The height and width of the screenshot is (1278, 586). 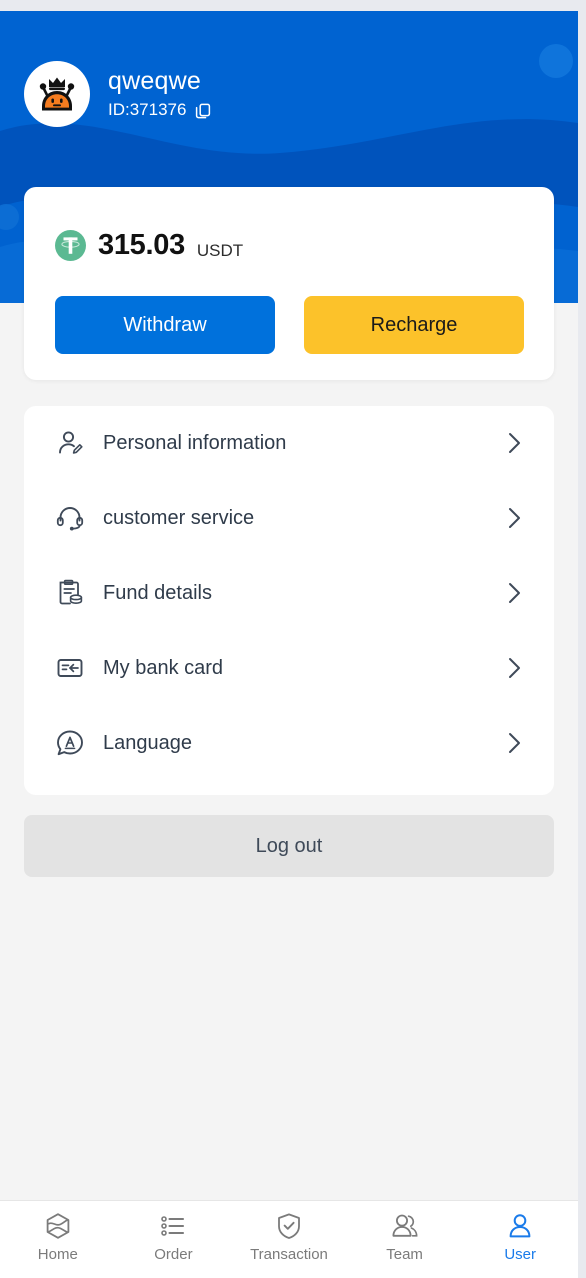 I want to click on nav-item-home: Home, so click(x=58, y=1236).